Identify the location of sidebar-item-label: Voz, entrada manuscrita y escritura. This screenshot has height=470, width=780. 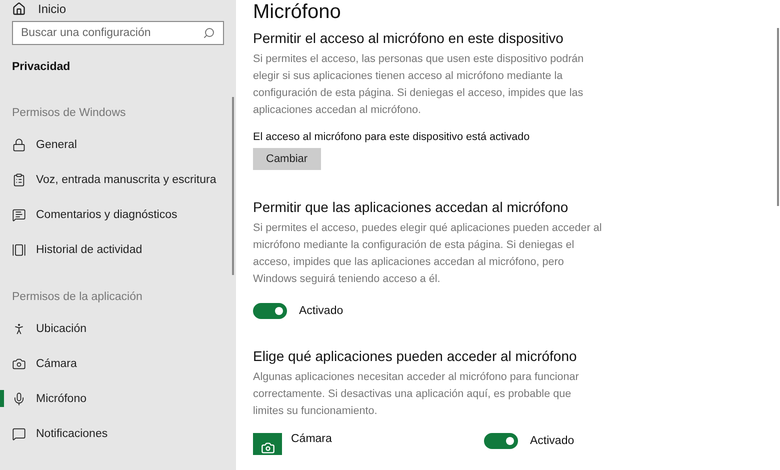
(126, 180).